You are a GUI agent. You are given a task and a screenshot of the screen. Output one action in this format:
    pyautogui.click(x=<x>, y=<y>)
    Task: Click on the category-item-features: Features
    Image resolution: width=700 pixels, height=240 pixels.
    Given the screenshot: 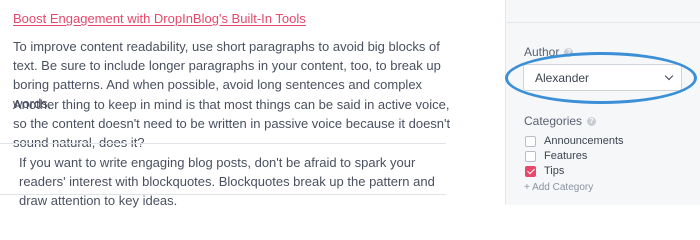 What is the action you would take?
    pyautogui.click(x=556, y=156)
    